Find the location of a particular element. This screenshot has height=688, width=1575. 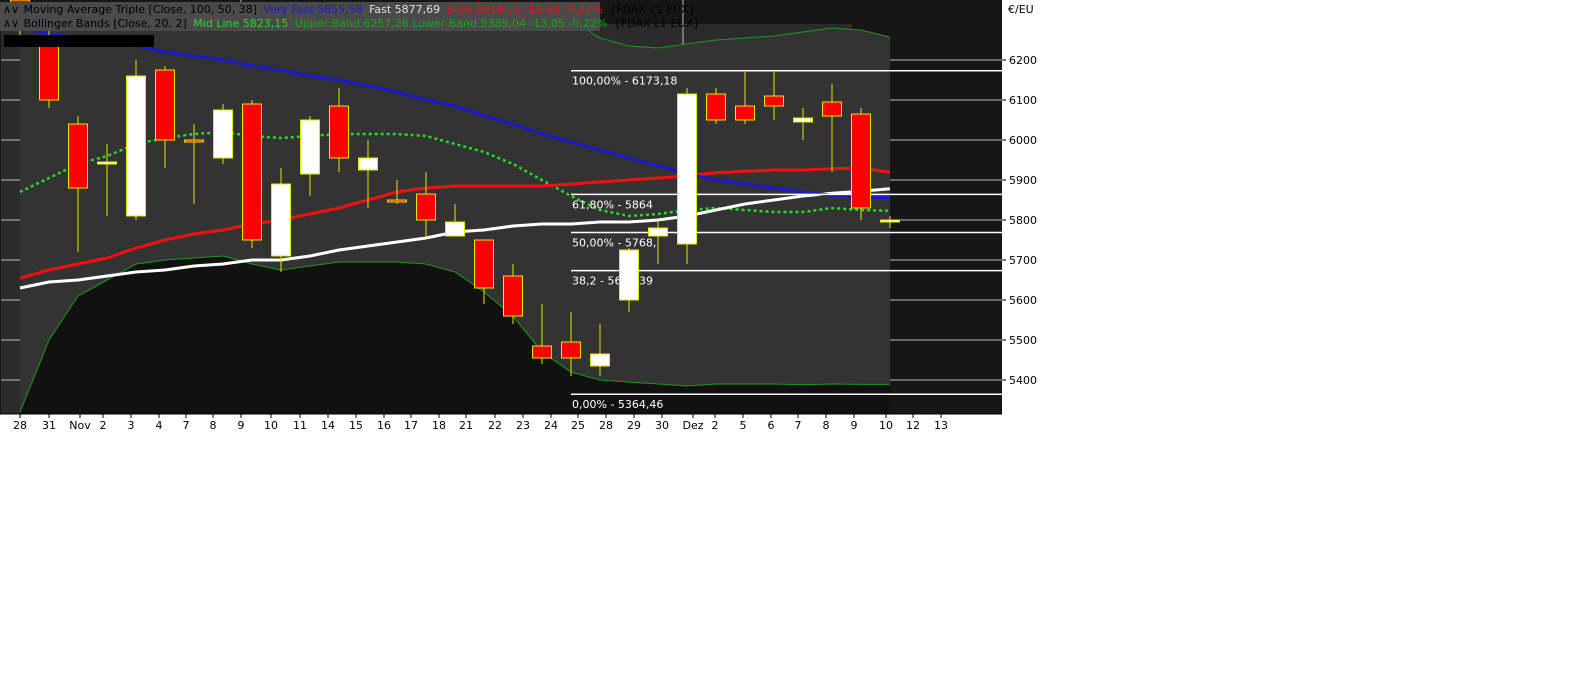

x-tick-label: 24 is located at coordinates (551, 425).